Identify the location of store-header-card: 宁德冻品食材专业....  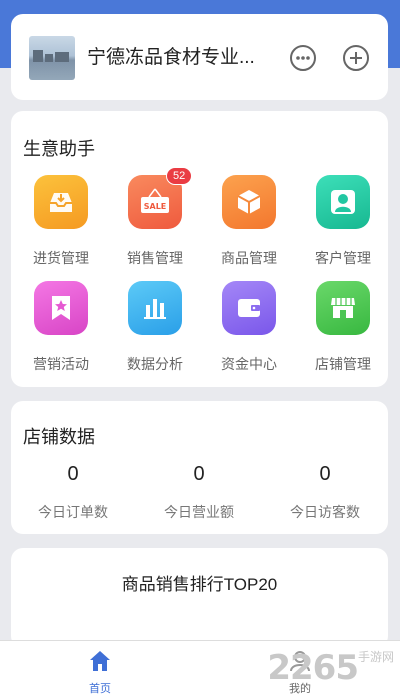
(199, 57).